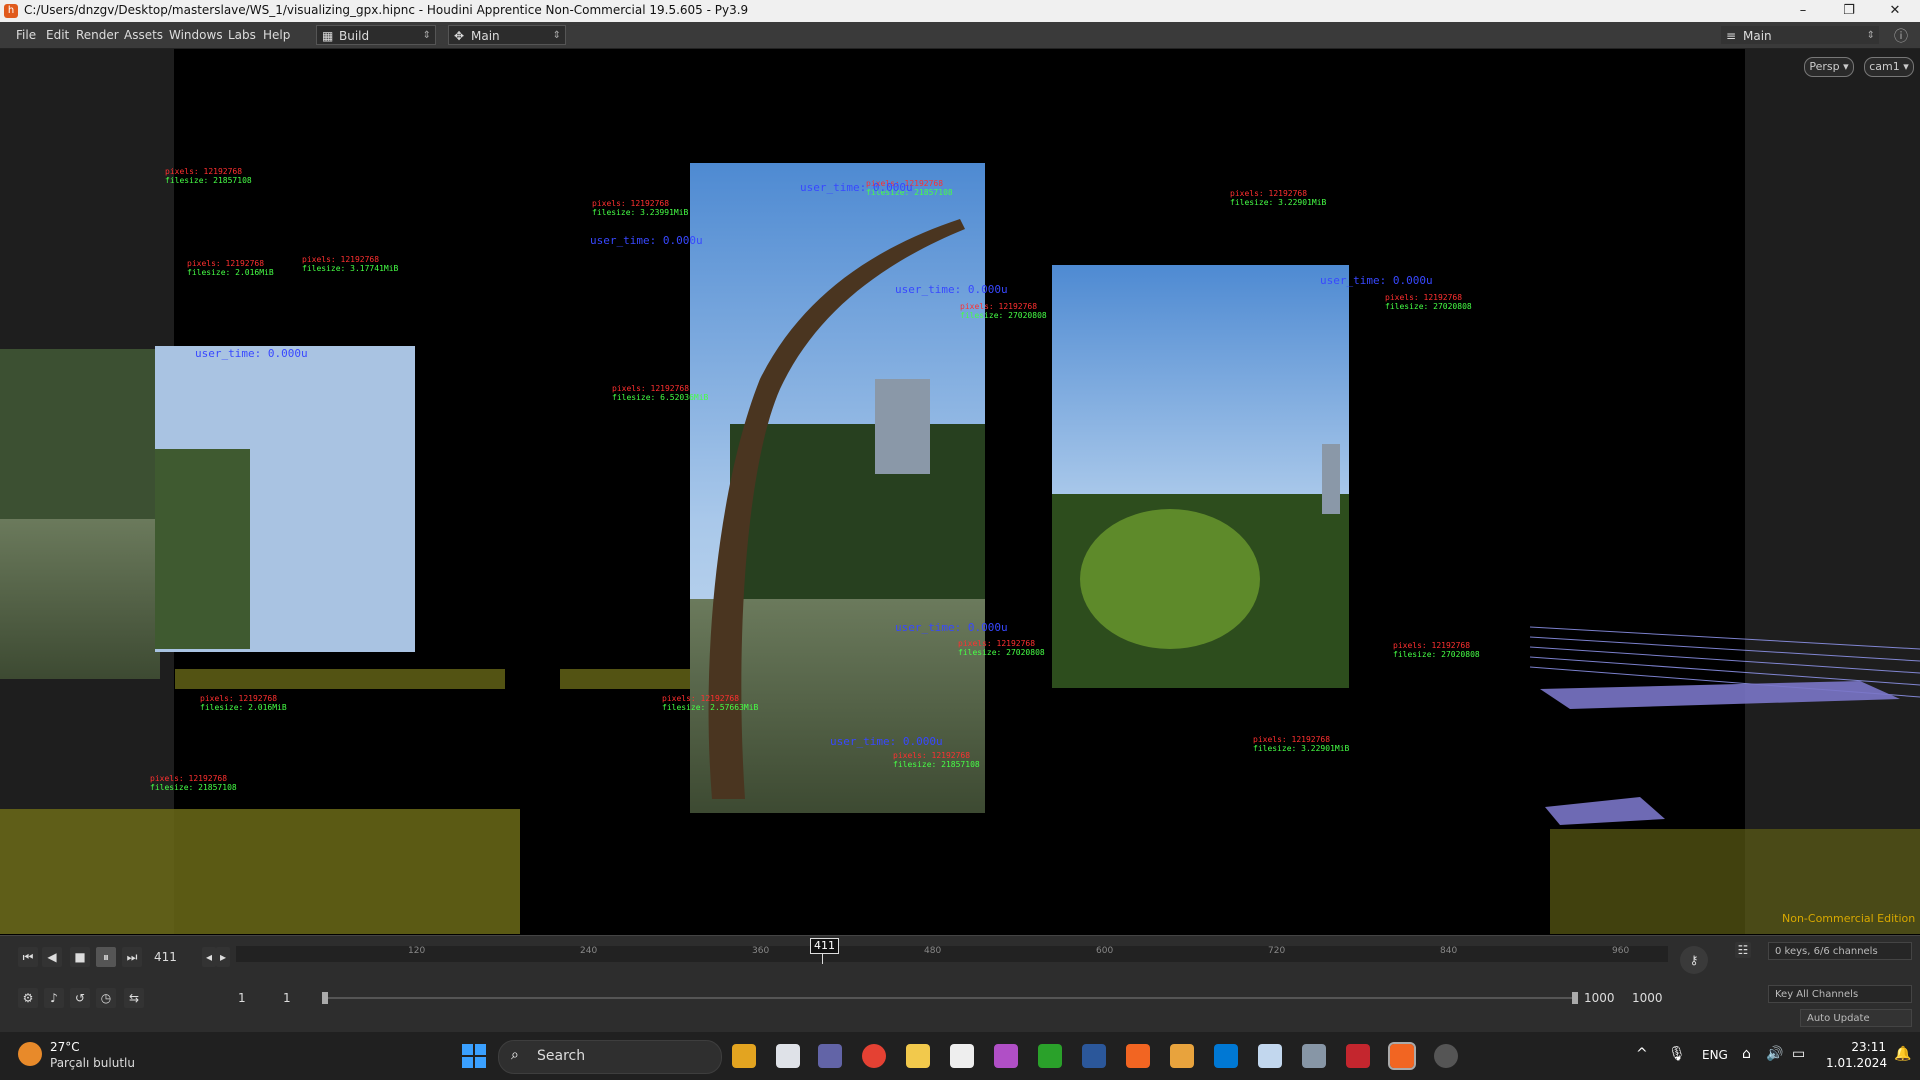 Image resolution: width=1920 pixels, height=1080 pixels. Describe the element at coordinates (1006, 1056) in the screenshot. I see `obs-icon` at that location.